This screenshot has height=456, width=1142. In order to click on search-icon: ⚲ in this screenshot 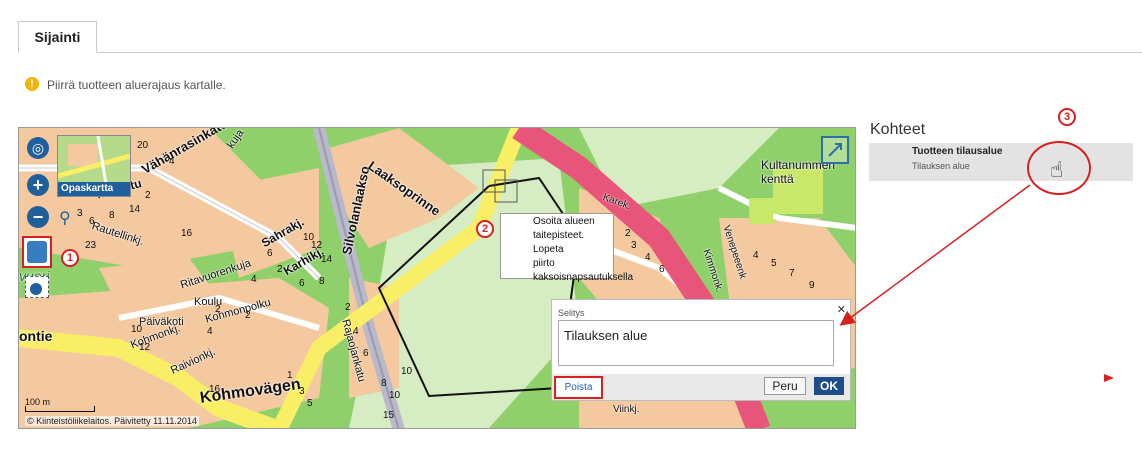, I will do `click(70, 219)`.